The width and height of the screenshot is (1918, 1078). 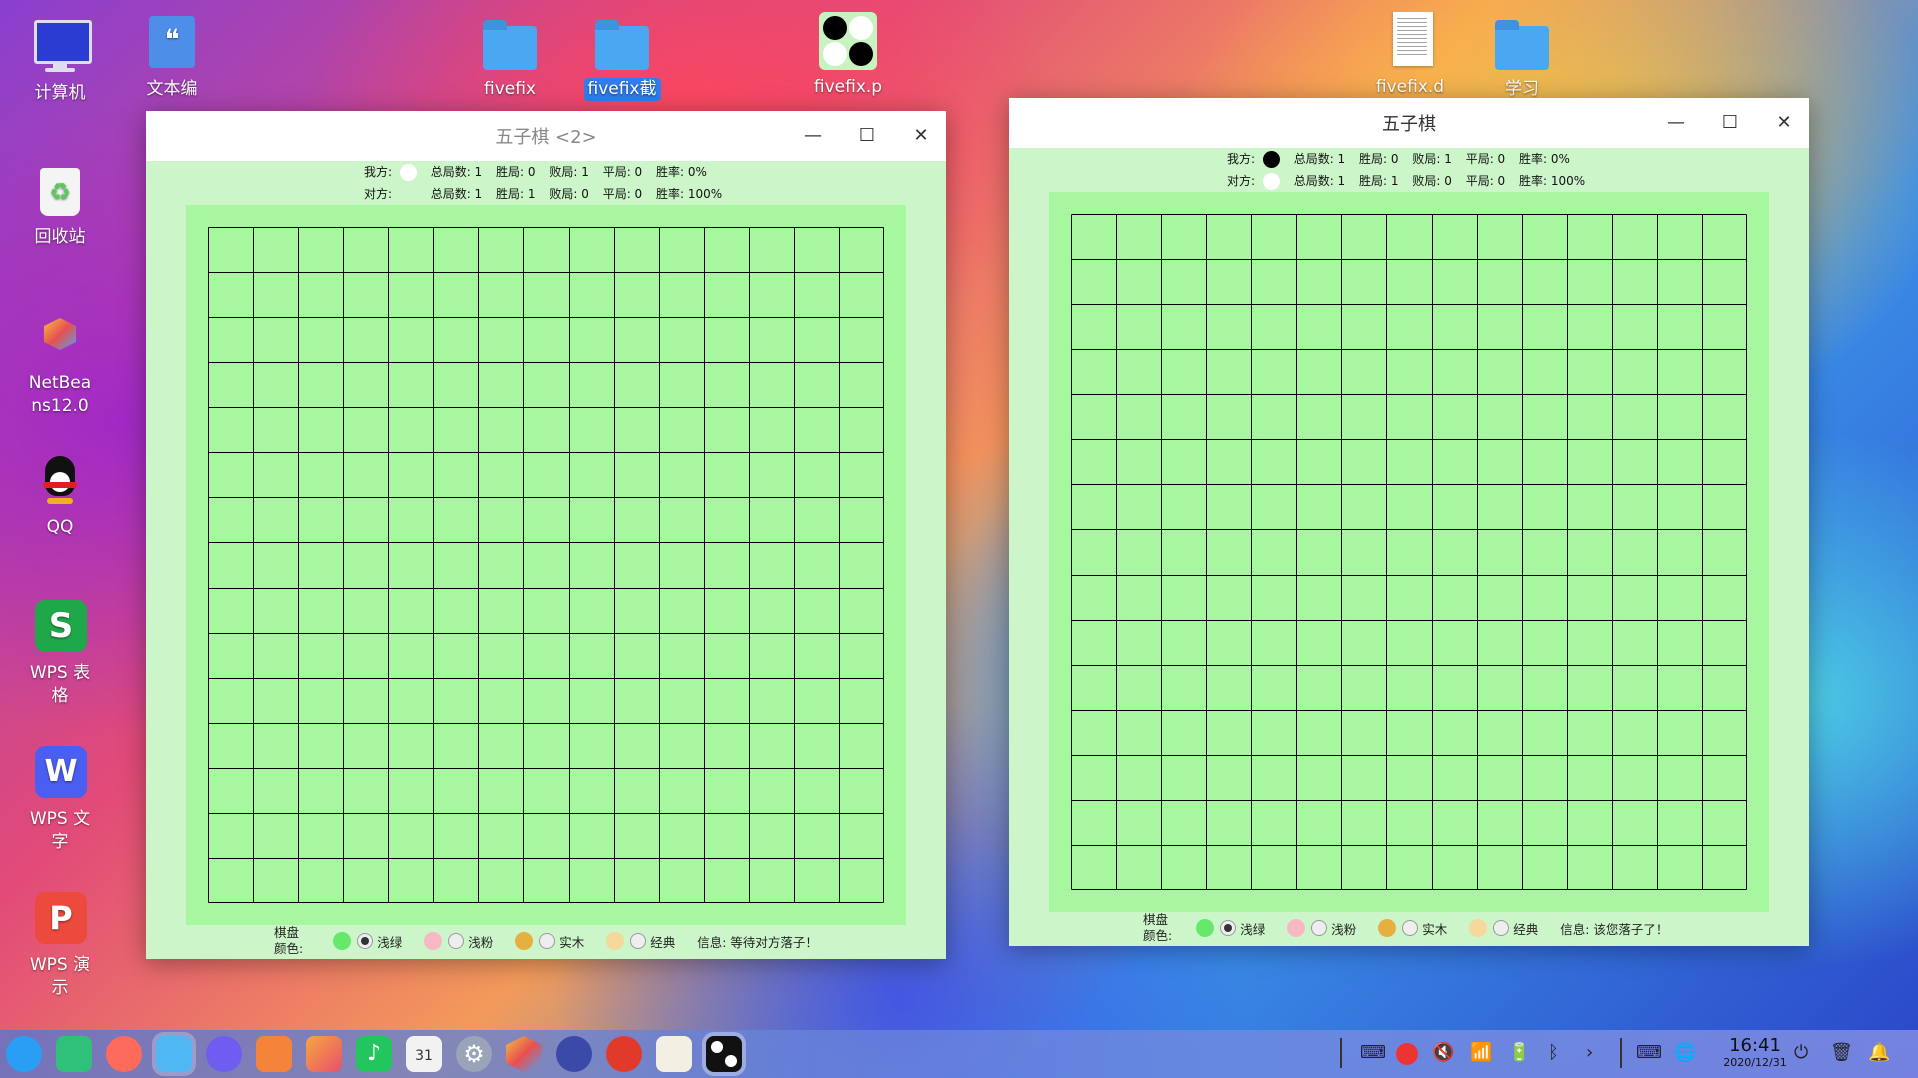 I want to click on chevron-right-icon: ›, so click(x=1589, y=1052).